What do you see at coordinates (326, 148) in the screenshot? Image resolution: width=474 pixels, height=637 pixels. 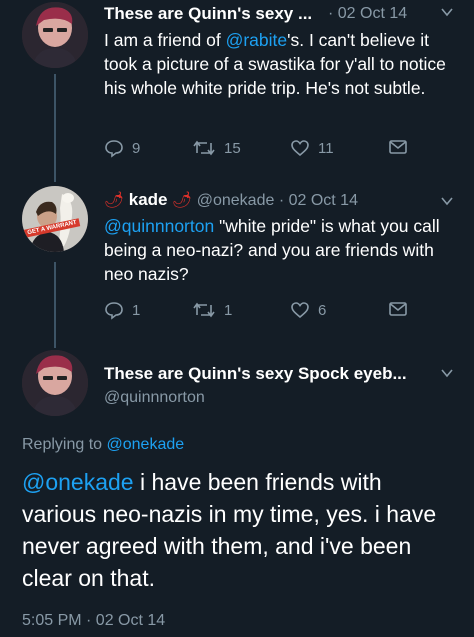 I see `like-count: 11` at bounding box center [326, 148].